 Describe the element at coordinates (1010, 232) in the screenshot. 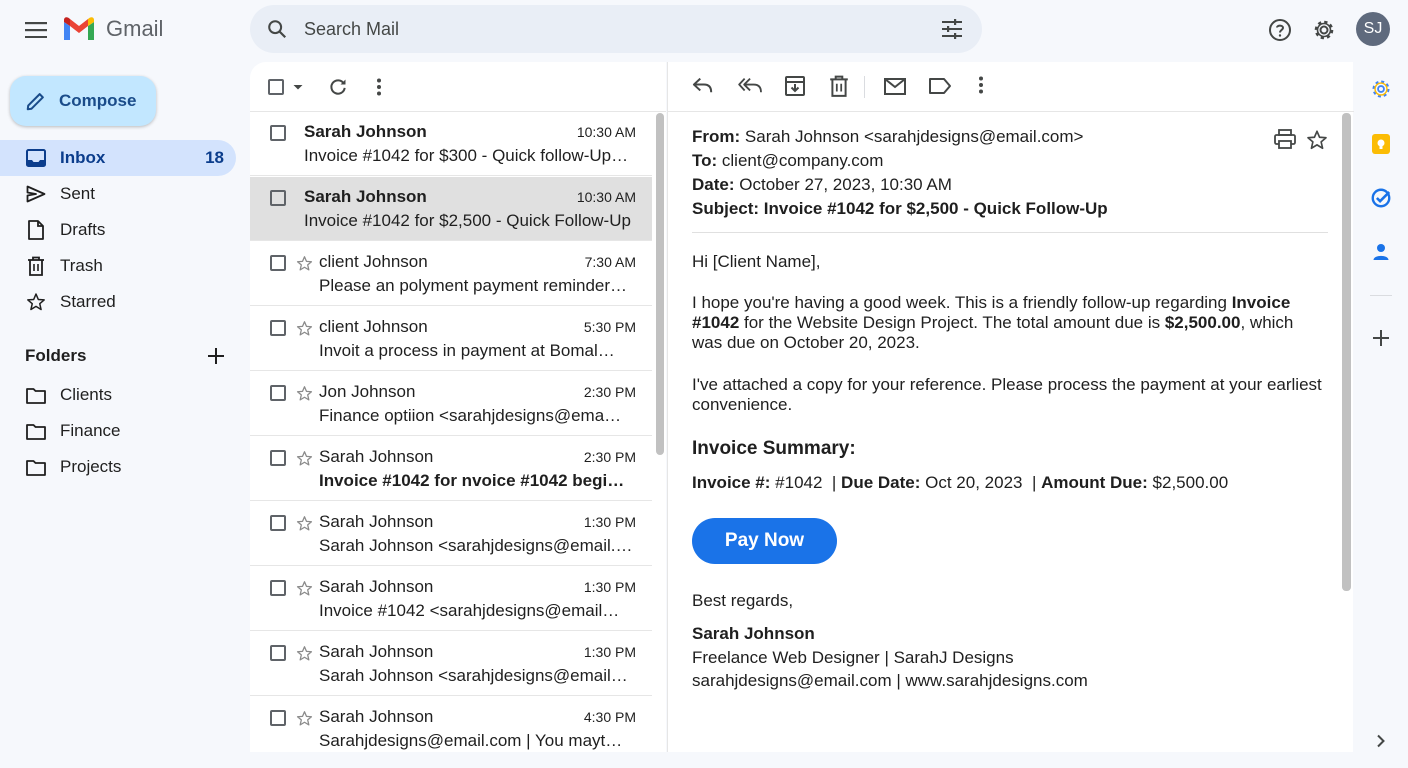

I see `header-divider` at that location.